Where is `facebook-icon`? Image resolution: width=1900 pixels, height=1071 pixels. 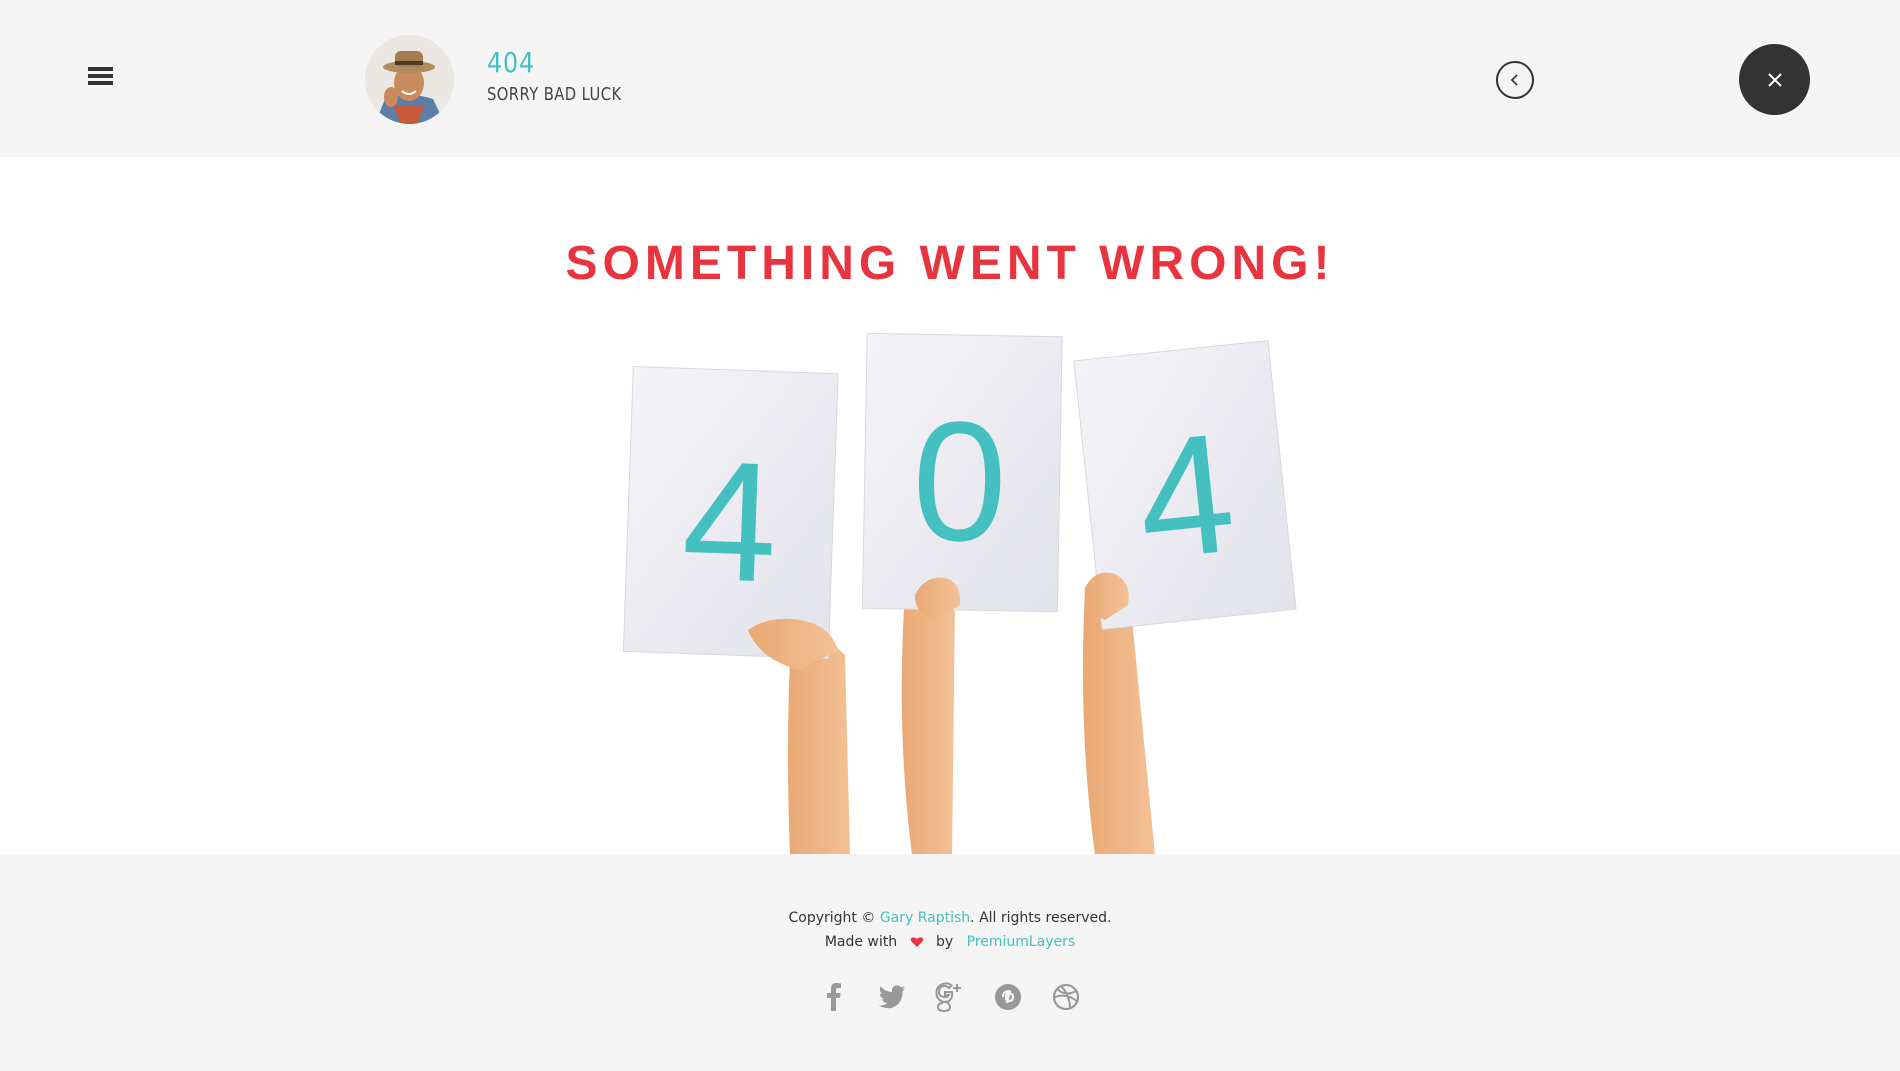
facebook-icon is located at coordinates (834, 997).